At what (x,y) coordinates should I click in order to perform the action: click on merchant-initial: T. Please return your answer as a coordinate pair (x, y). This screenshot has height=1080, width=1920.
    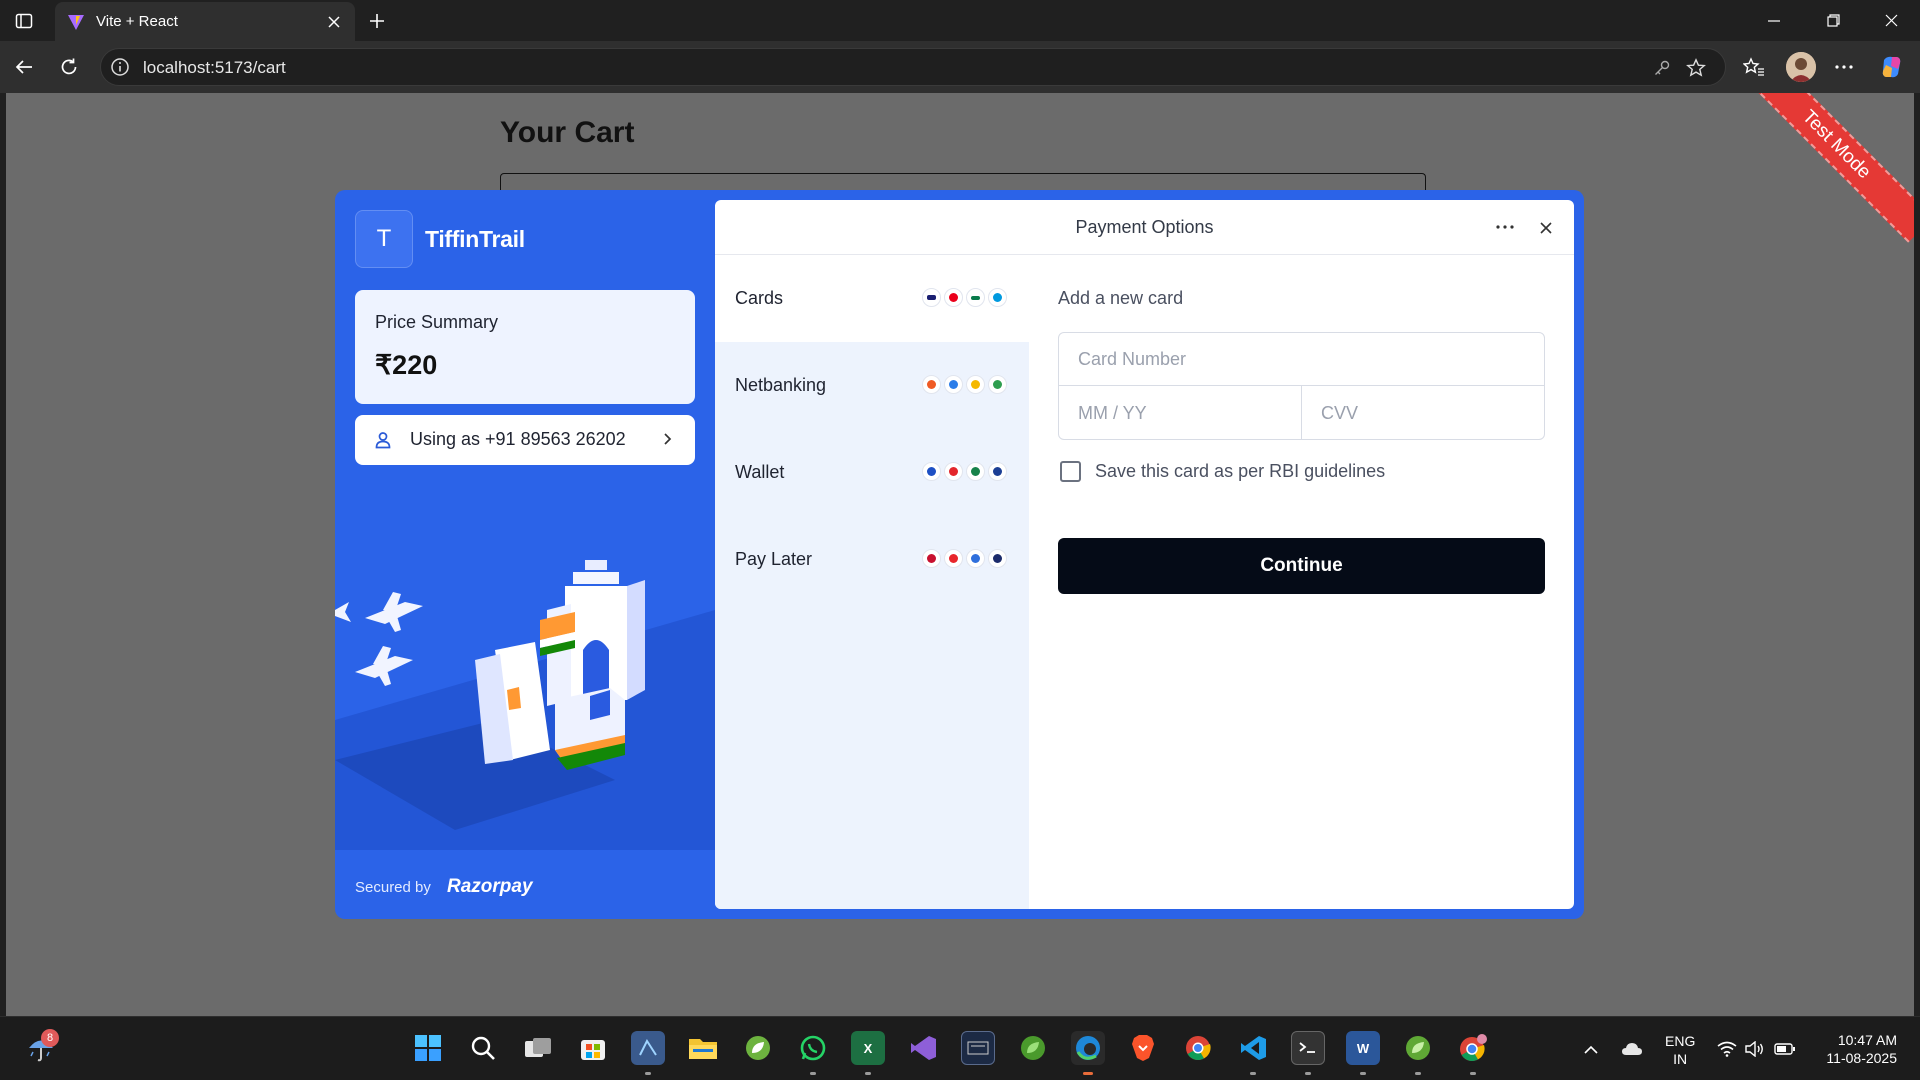
    Looking at the image, I should click on (384, 238).